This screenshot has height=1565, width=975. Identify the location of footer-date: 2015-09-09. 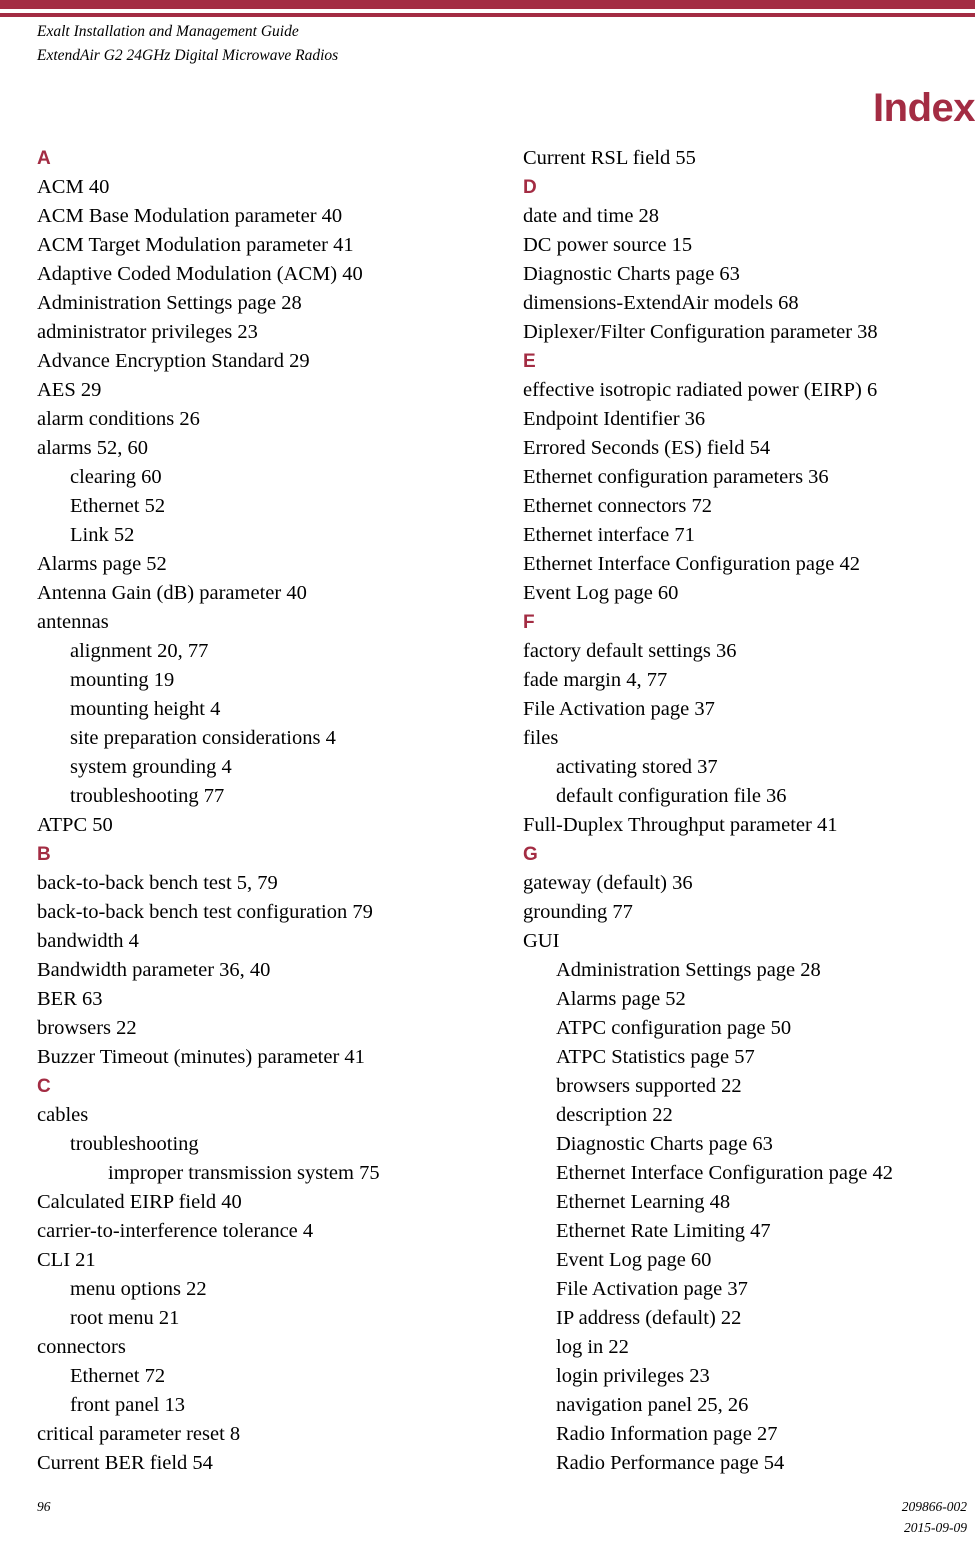
(935, 1527).